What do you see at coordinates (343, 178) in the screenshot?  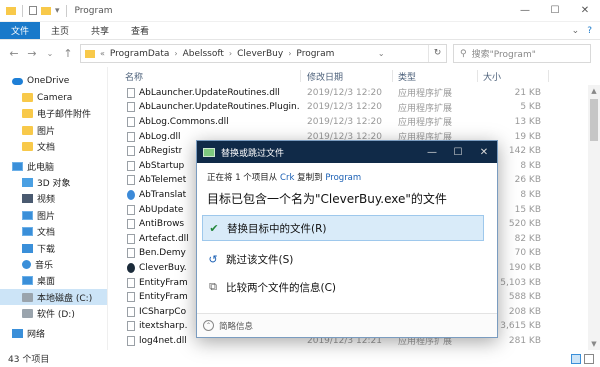 I see `destination-link: Program` at bounding box center [343, 178].